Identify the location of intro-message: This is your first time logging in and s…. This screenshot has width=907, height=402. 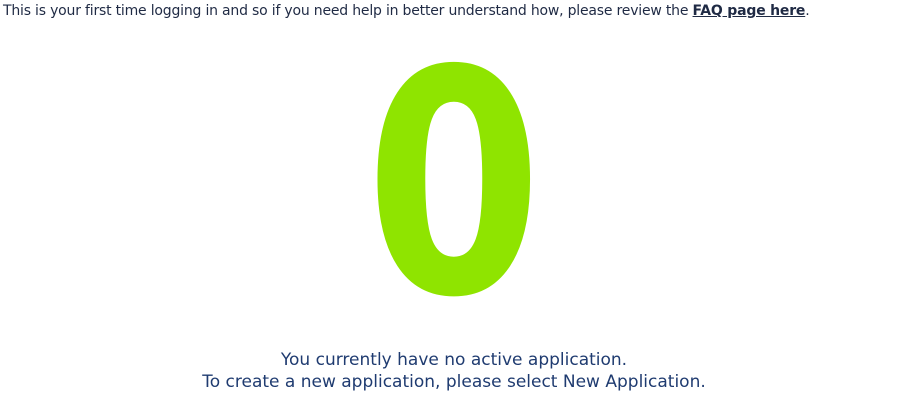
(348, 11).